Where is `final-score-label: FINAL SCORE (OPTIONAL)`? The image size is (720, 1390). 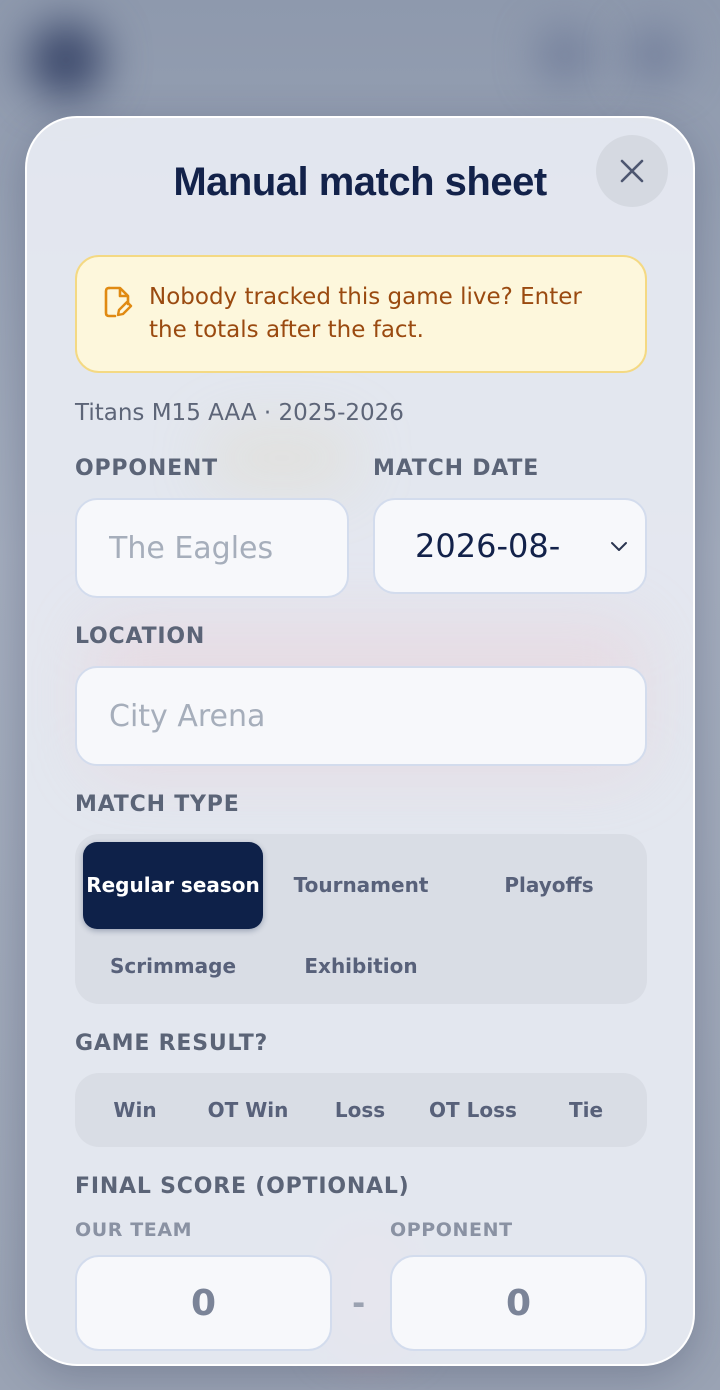
final-score-label: FINAL SCORE (OPTIONAL) is located at coordinates (242, 1186).